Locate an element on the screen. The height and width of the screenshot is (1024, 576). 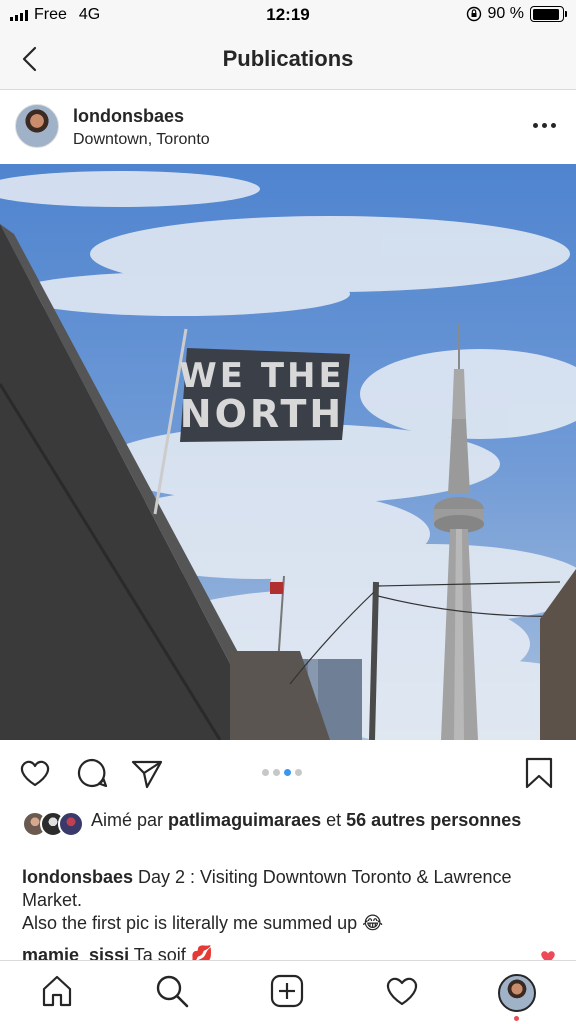
battery-icon is located at coordinates (548, 14).